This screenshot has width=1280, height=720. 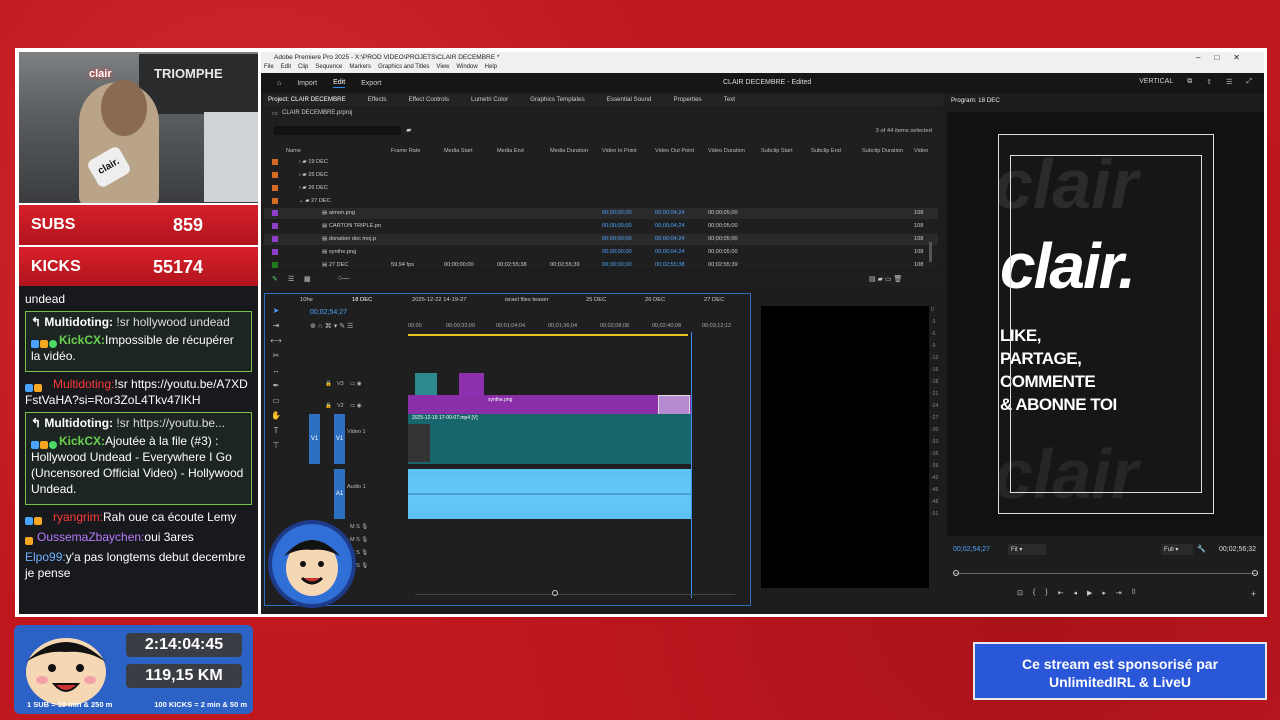 I want to click on sequence-tab: israel files teaser, so click(x=527, y=300).